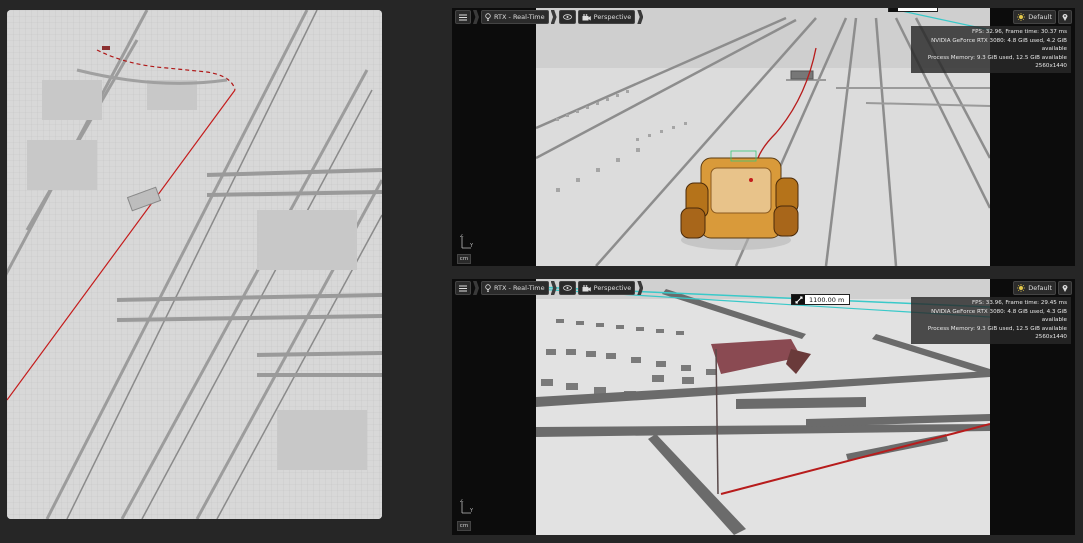 The width and height of the screenshot is (1083, 543). I want to click on fps-readout: FPS: 33.96, Frame time: 29.45 ms, so click(1019, 303).